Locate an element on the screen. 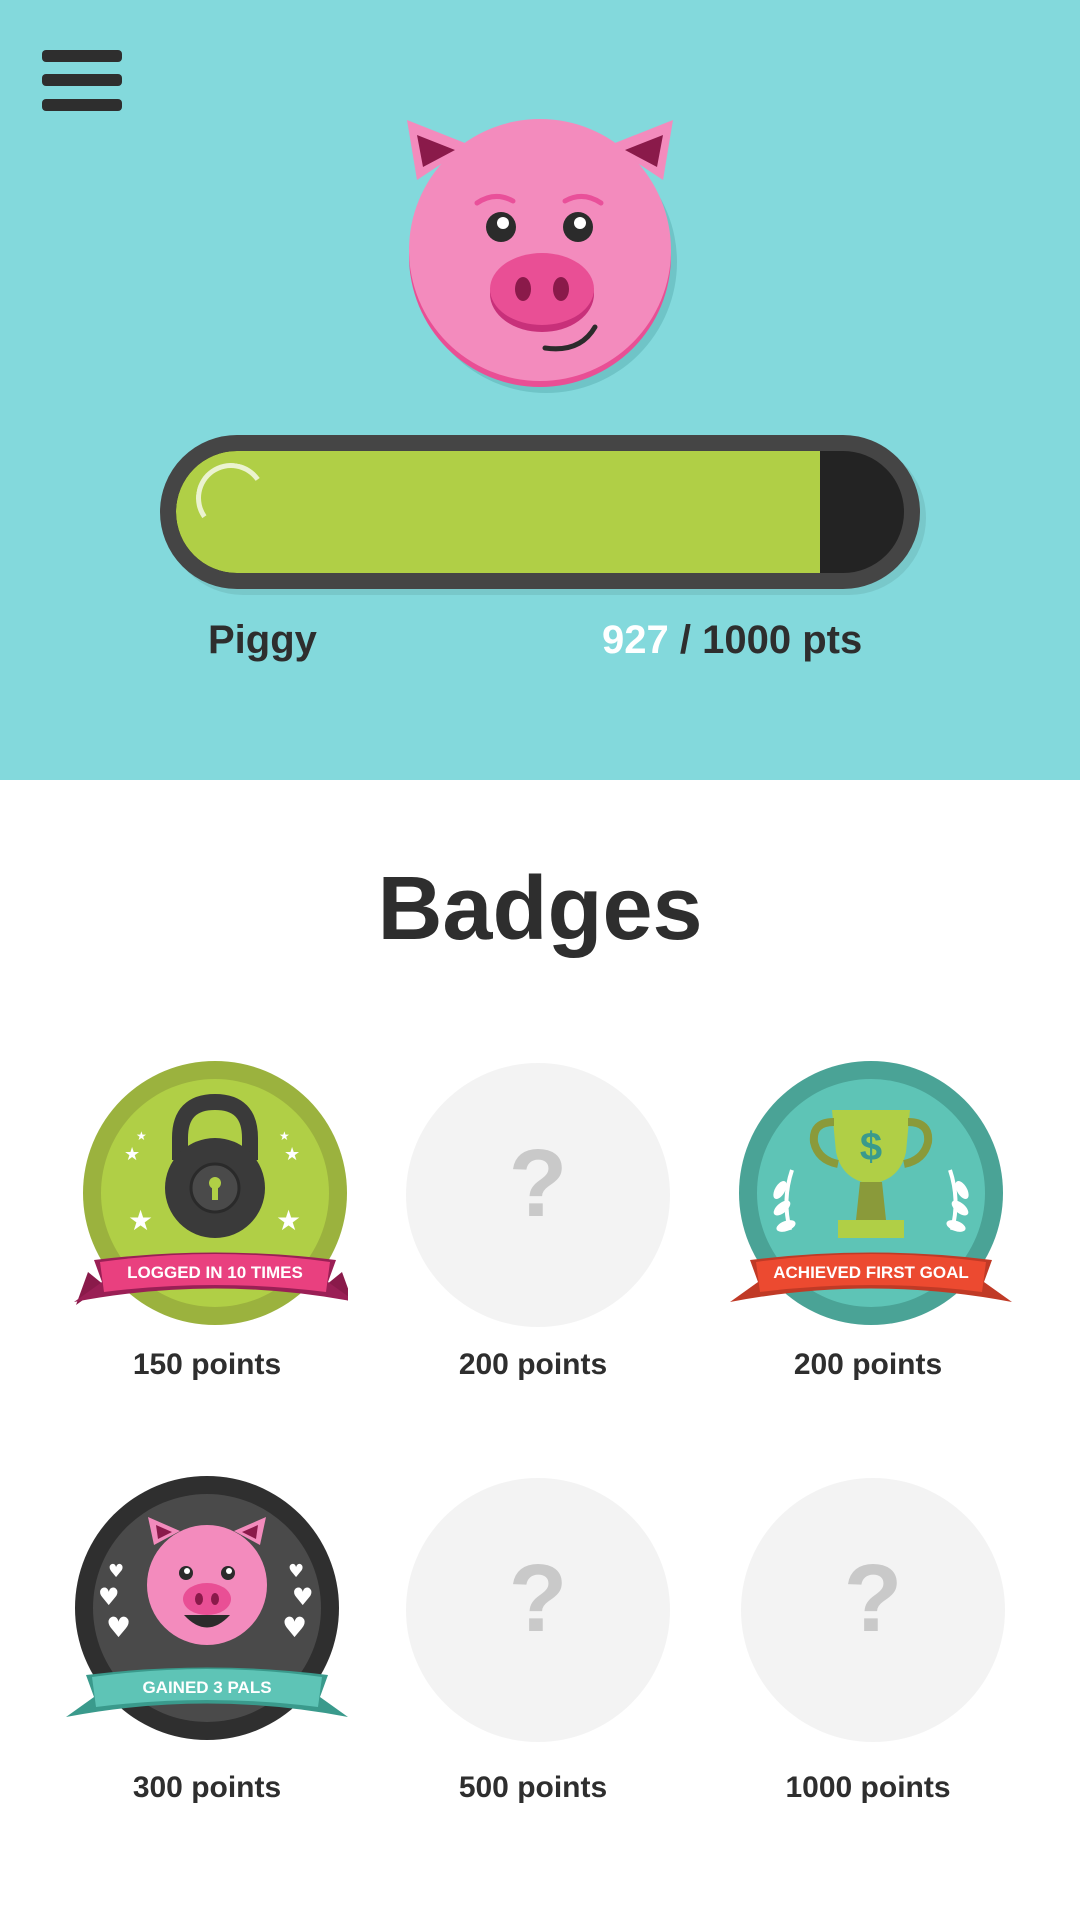 This screenshot has width=1080, height=1920. progress-bar-fill is located at coordinates (498, 512).